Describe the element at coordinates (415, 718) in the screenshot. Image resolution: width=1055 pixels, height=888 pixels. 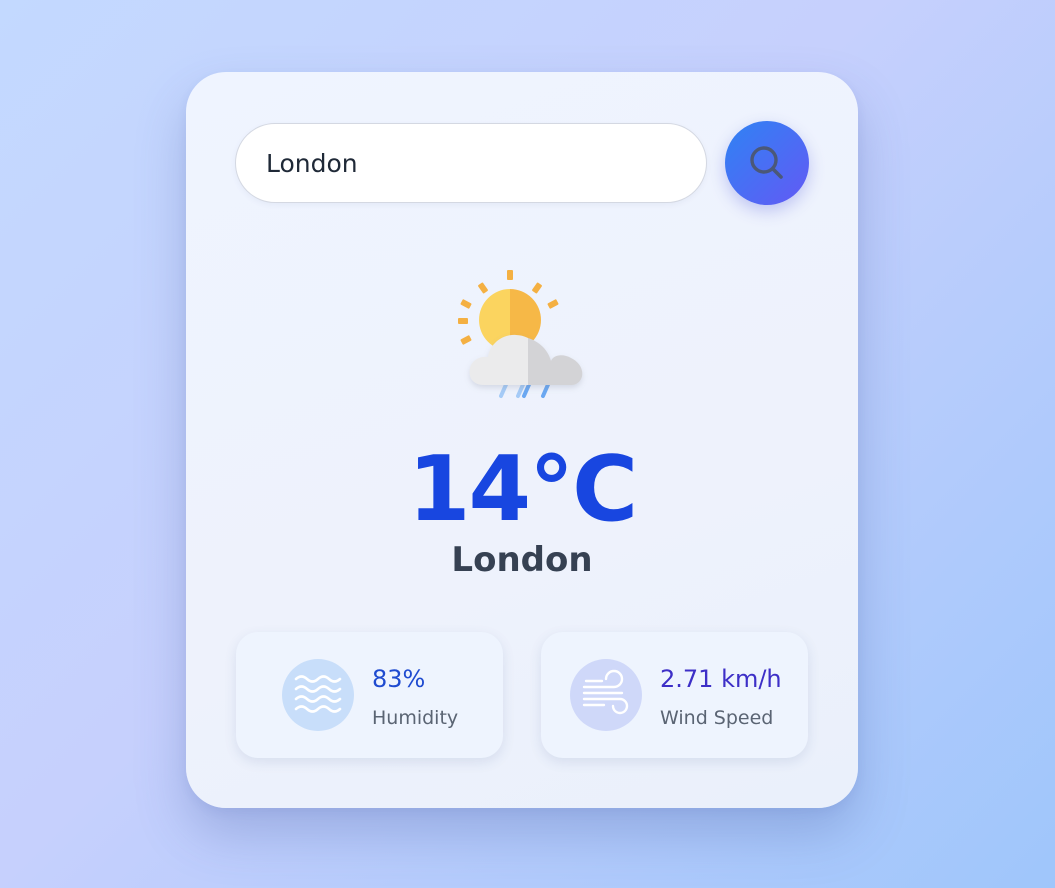
I see `humidity-label: Humidity` at that location.